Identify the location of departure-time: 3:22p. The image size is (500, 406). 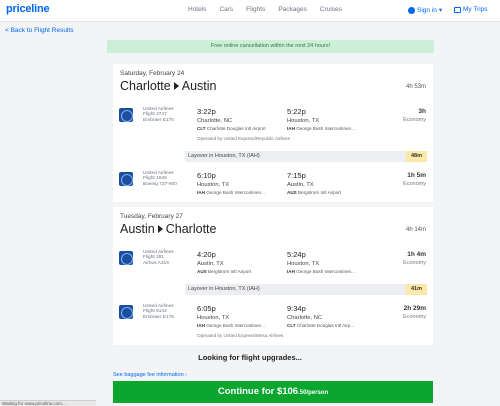
(206, 111).